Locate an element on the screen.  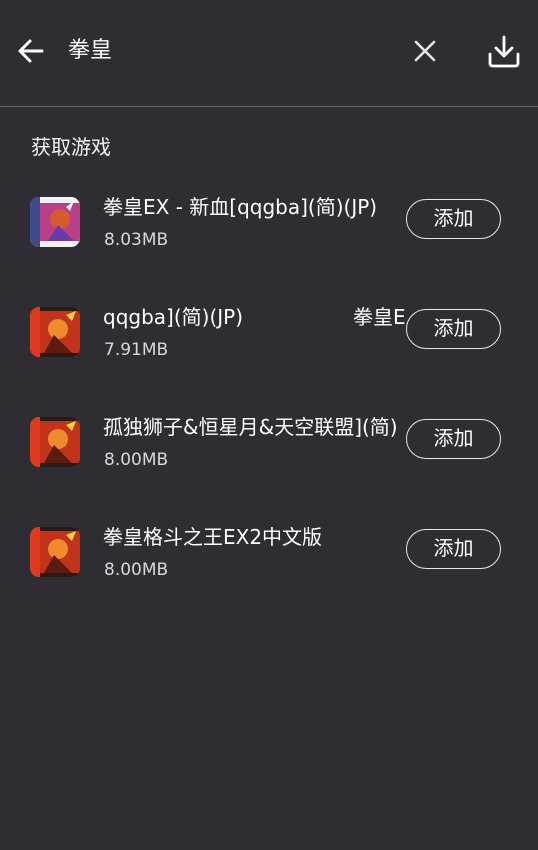
back-button is located at coordinates (31, 51).